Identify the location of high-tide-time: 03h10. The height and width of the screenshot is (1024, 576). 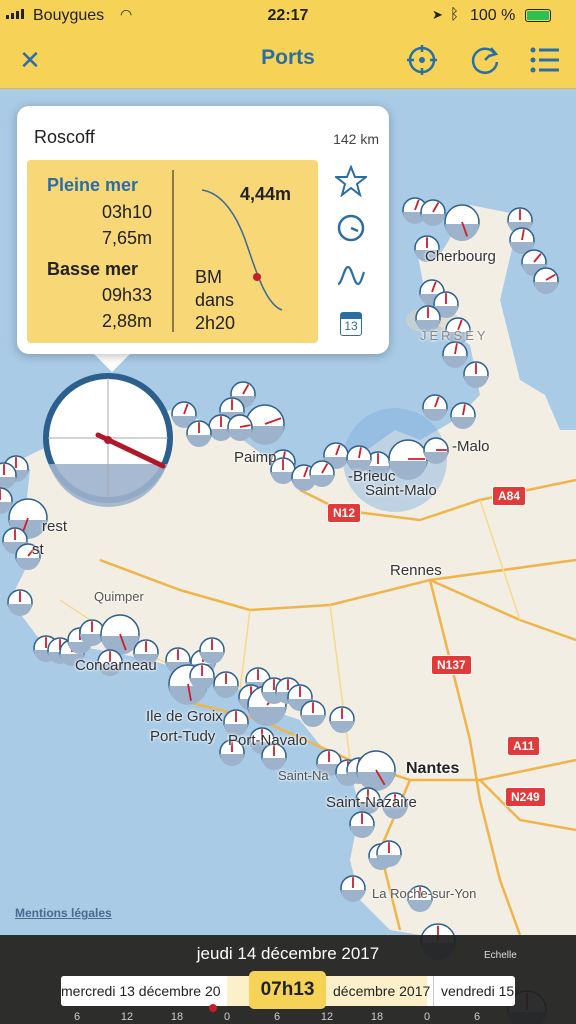
(126, 212).